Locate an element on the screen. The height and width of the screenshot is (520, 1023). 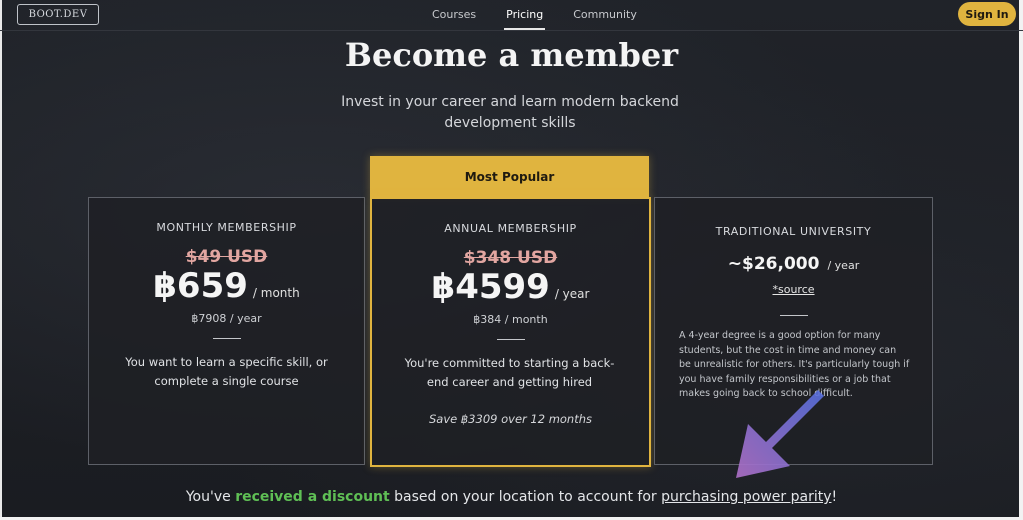
plan-title: ANNUAL MEMBERSHIP is located at coordinates (510, 228).